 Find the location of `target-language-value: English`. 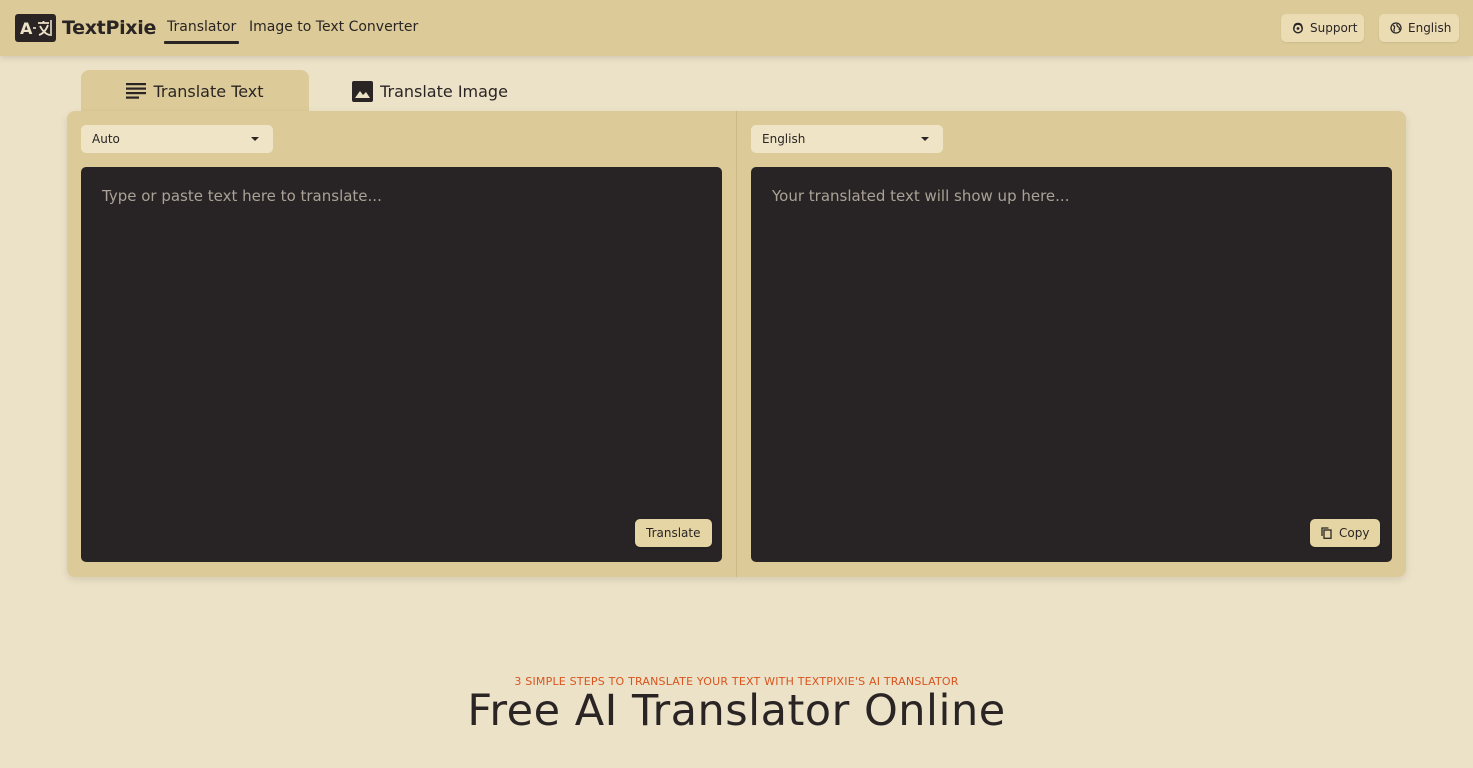

target-language-value: English is located at coordinates (784, 139).